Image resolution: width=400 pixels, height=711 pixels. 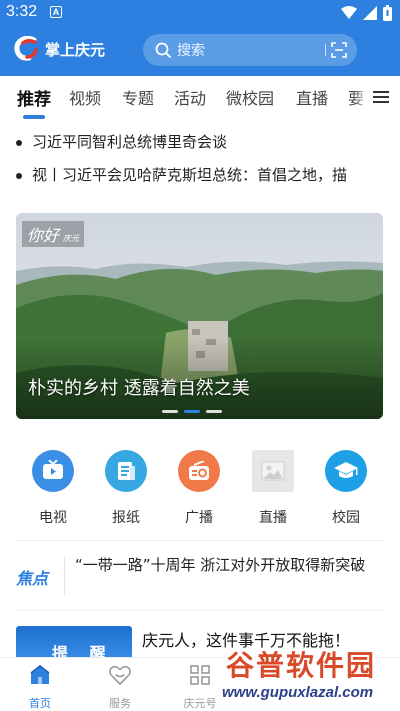 What do you see at coordinates (126, 471) in the screenshot?
I see `newspaper-icon` at bounding box center [126, 471].